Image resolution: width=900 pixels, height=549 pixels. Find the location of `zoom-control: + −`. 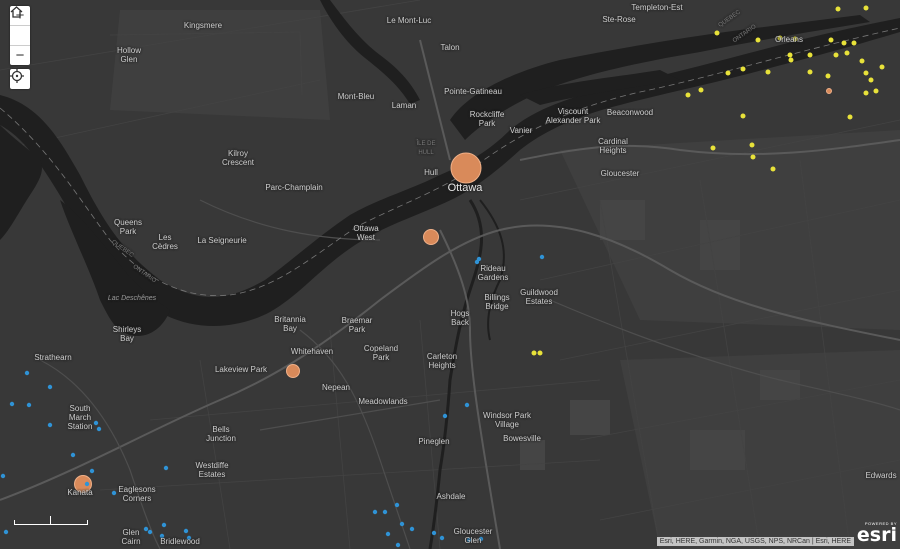

zoom-control: + − is located at coordinates (20, 35).